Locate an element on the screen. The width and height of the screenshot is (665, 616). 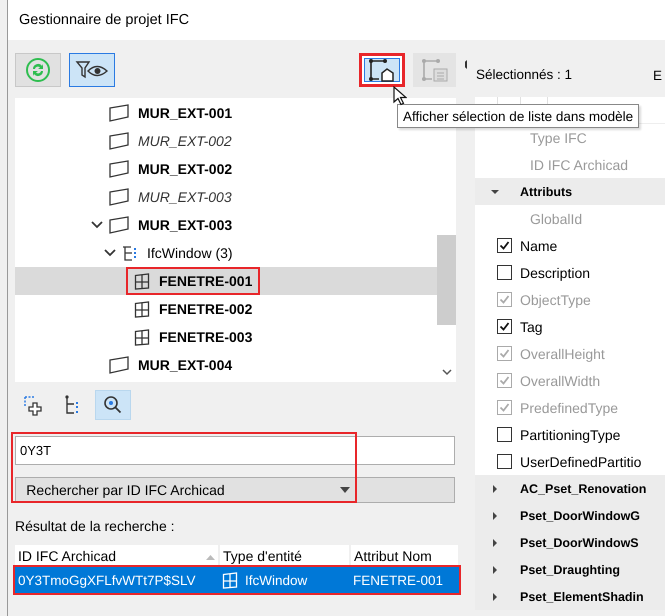
property-label: ObjectType is located at coordinates (555, 300).